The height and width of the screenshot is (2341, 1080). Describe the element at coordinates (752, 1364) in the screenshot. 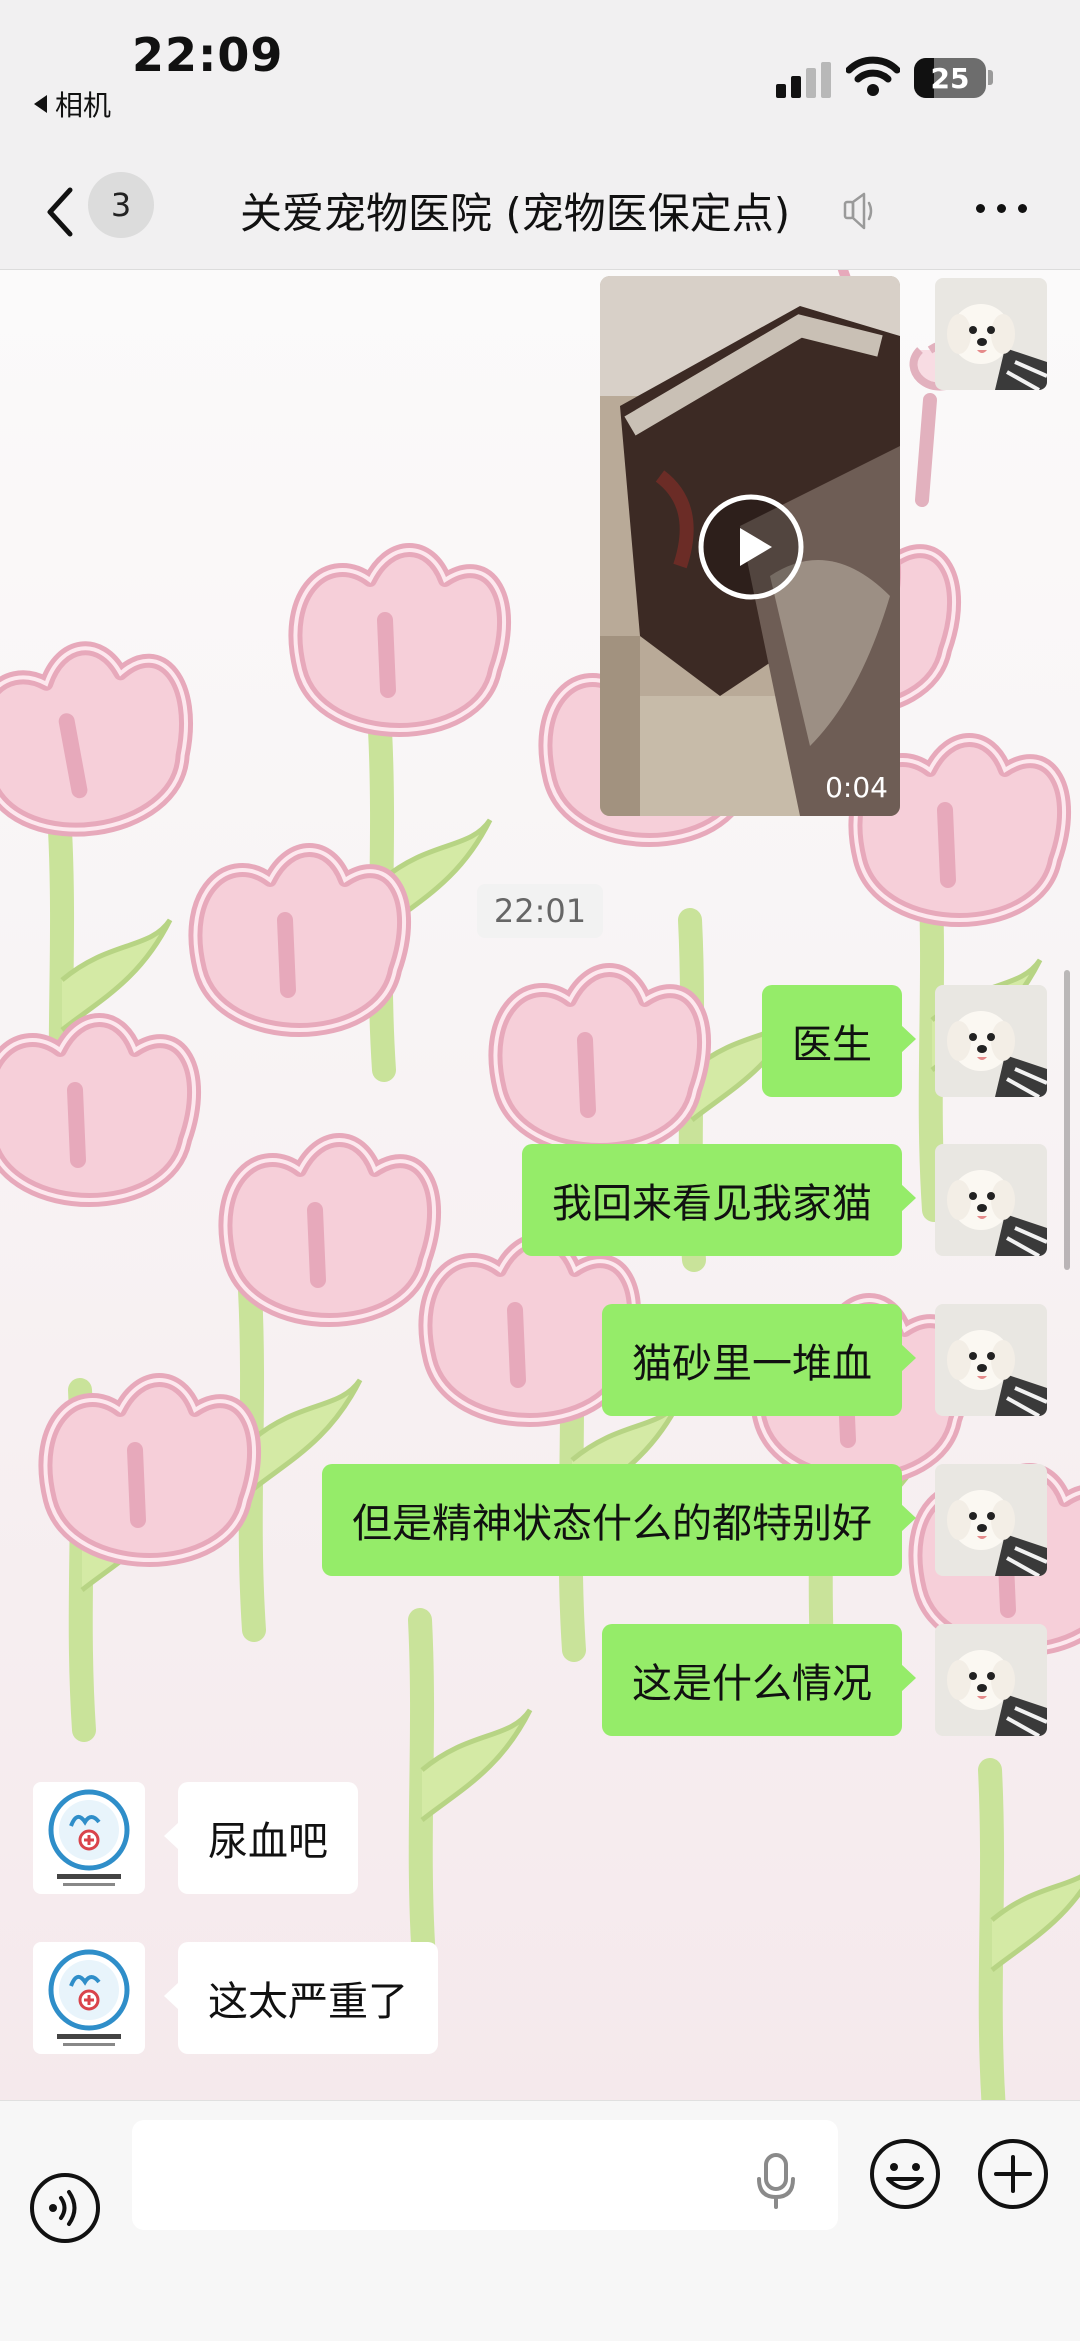

I see `message-text: 猫砂里一堆血` at that location.